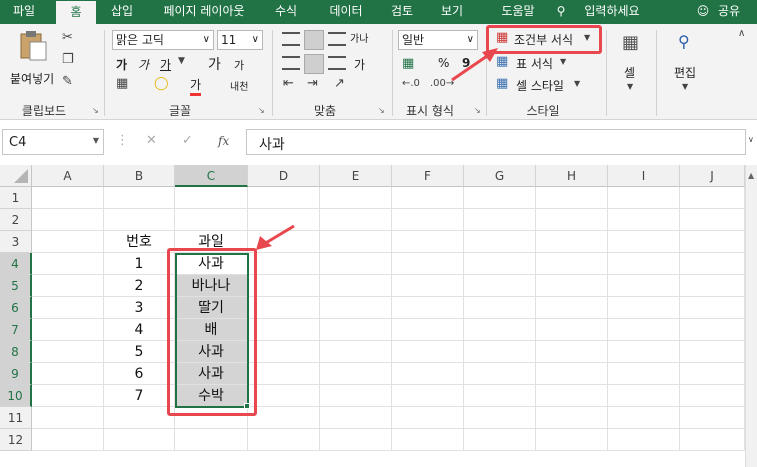  Describe the element at coordinates (67, 81) in the screenshot. I see `format-painter-icon: ✎` at that location.